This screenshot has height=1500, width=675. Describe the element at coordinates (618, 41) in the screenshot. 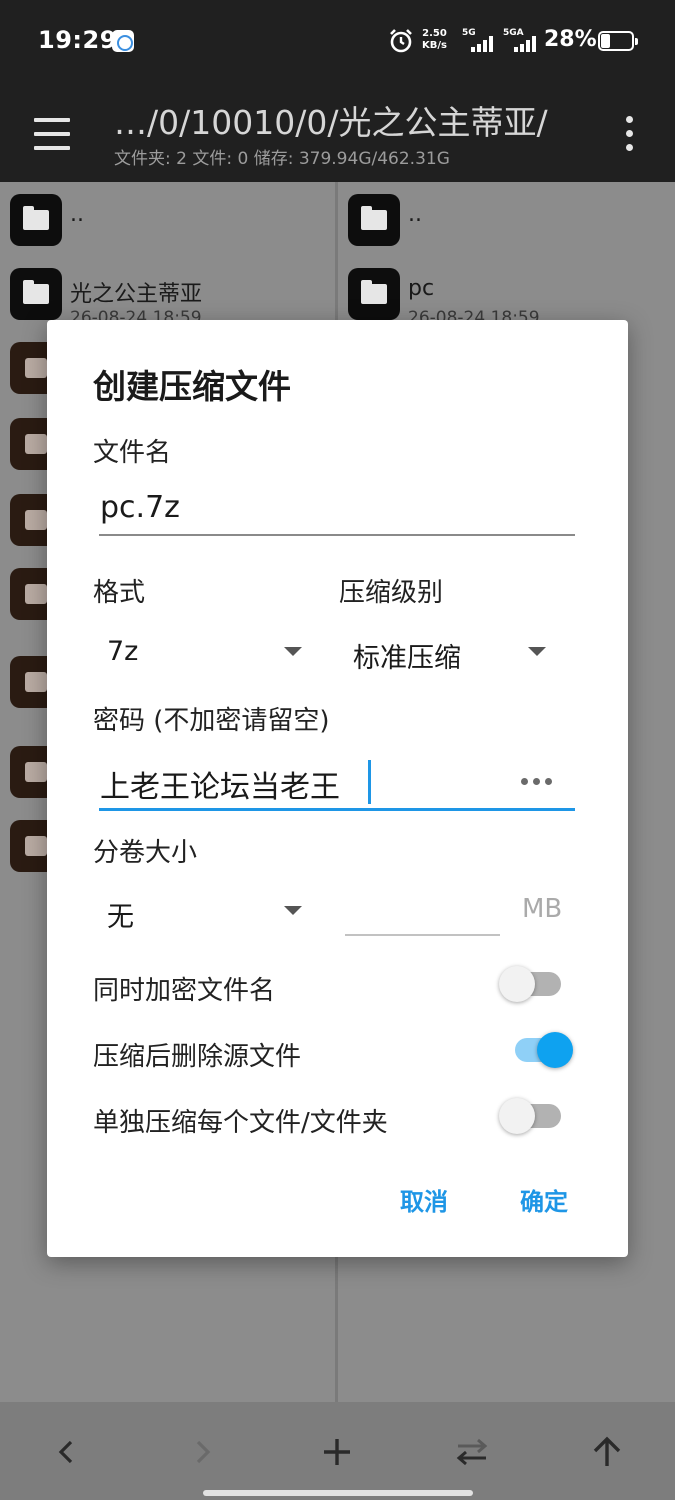

I see `battery-icon` at that location.